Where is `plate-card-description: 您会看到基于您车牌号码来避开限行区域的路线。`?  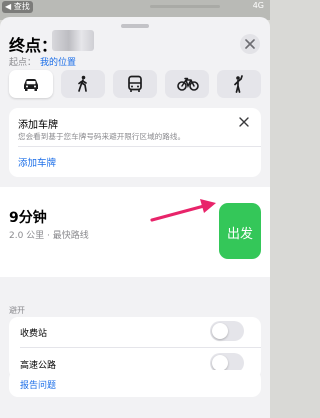
plate-card-description: 您会看到基于您车牌号码来避开限行区域的路线。 is located at coordinates (102, 136).